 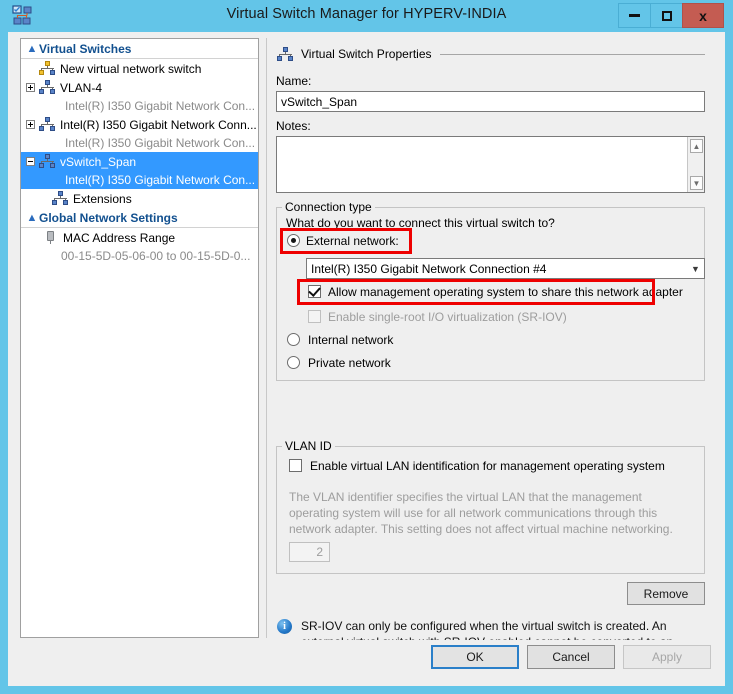 What do you see at coordinates (695, 164) in the screenshot?
I see `notes-scrollbar: ▲ ▼` at bounding box center [695, 164].